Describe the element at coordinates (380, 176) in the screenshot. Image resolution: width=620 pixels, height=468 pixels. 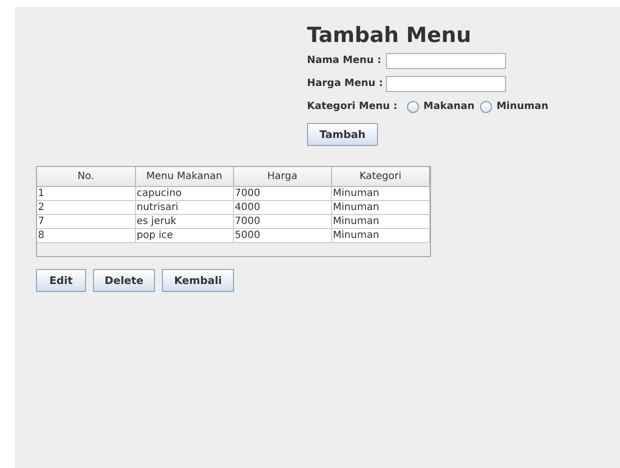
I see `column-header: Kategori` at that location.